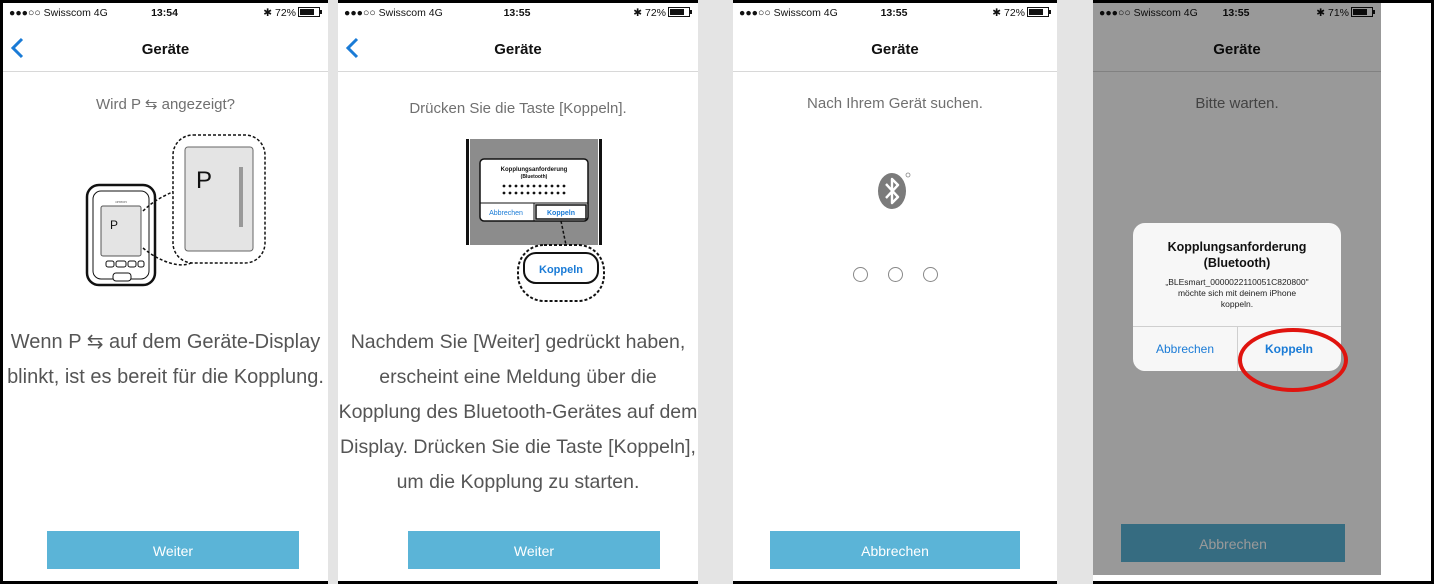  What do you see at coordinates (1293, 360) in the screenshot?
I see `highlight-circle` at bounding box center [1293, 360].